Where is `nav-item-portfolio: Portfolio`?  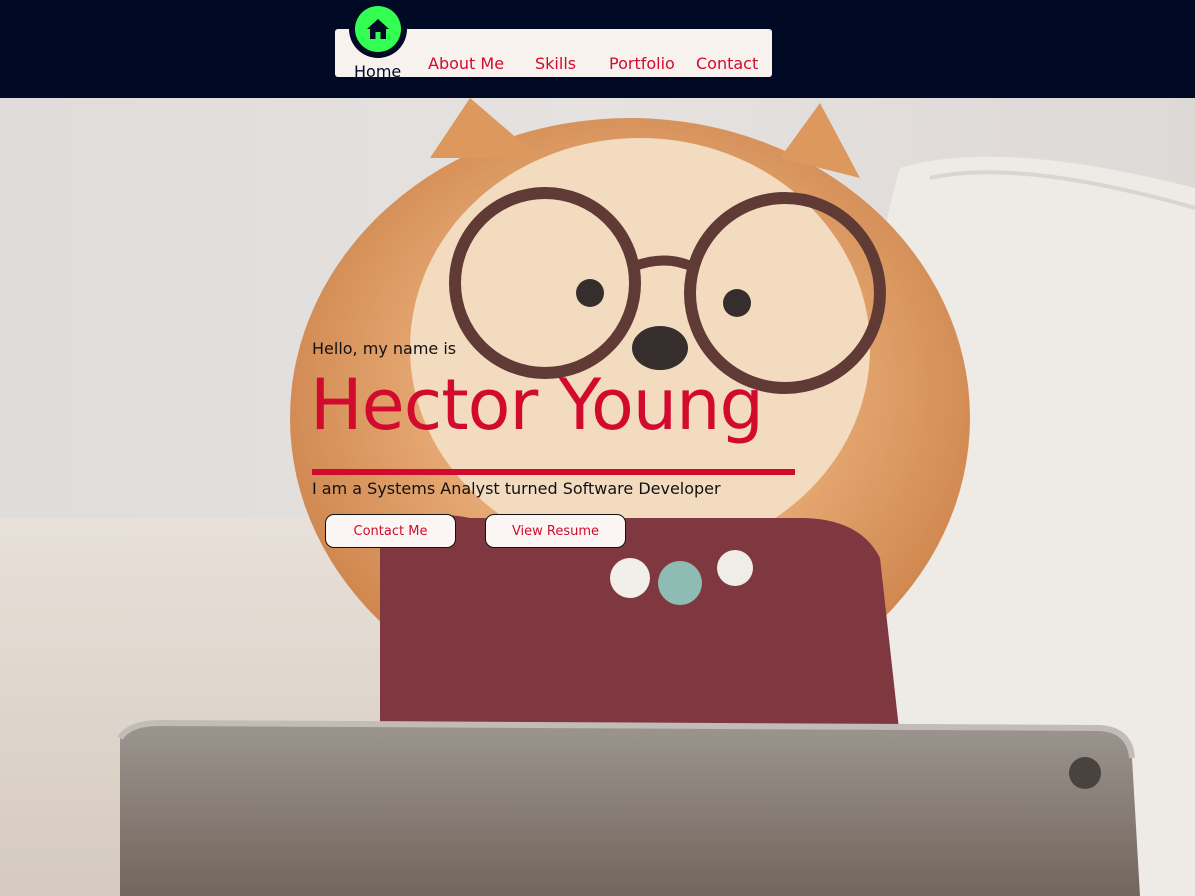 nav-item-portfolio: Portfolio is located at coordinates (642, 63).